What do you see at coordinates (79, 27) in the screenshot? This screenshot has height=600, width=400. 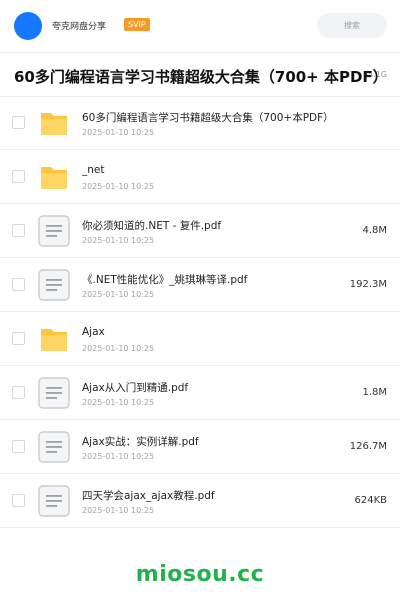 I see `brand-name: 夸克网盘分享` at bounding box center [79, 27].